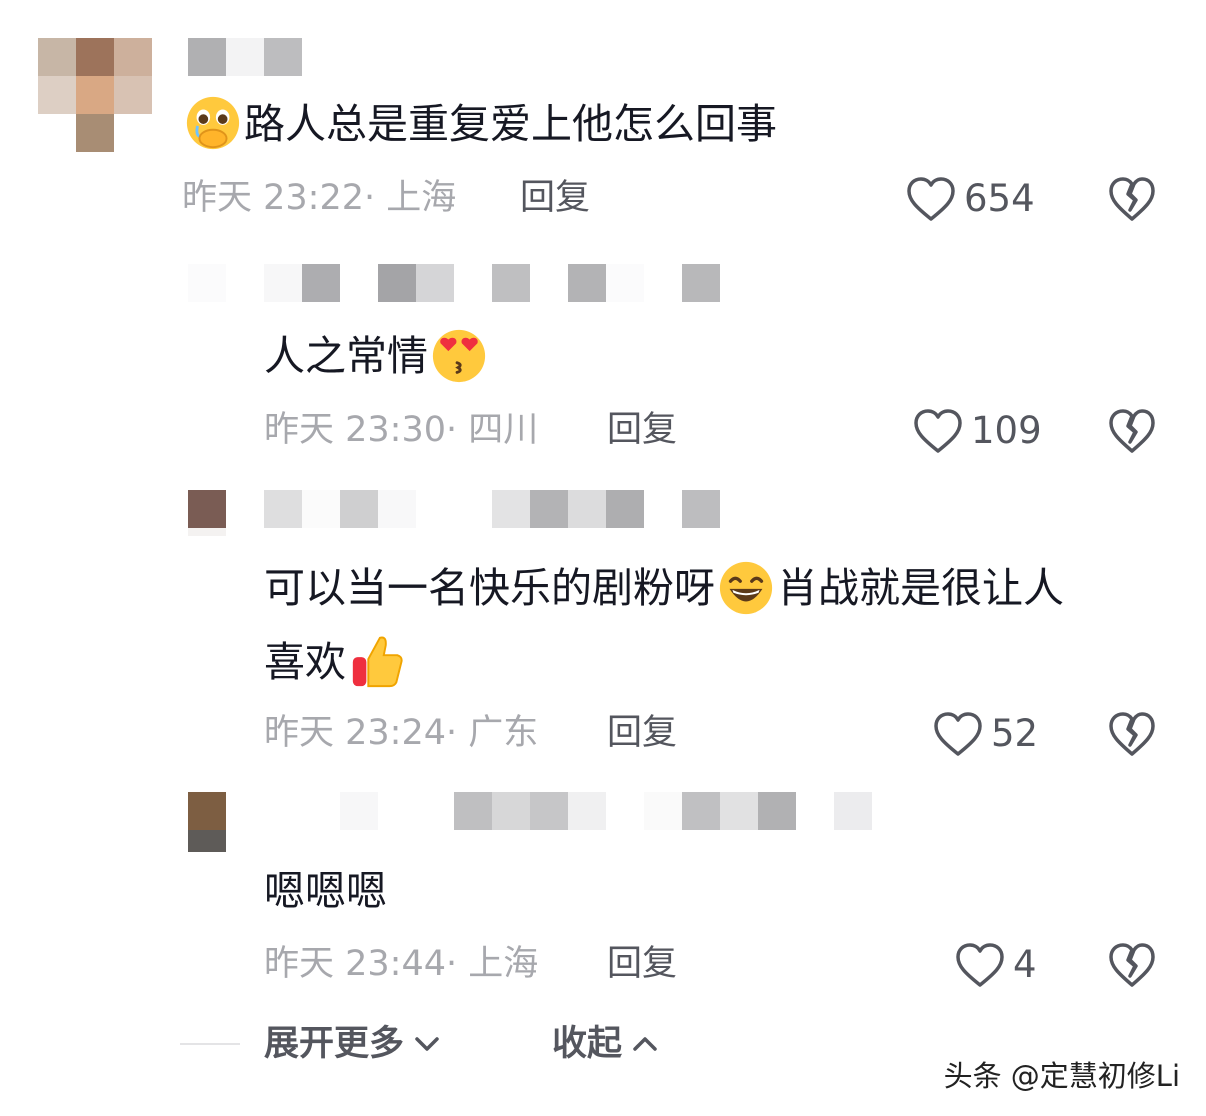  I want to click on collapse-label: 收起, so click(587, 1044).